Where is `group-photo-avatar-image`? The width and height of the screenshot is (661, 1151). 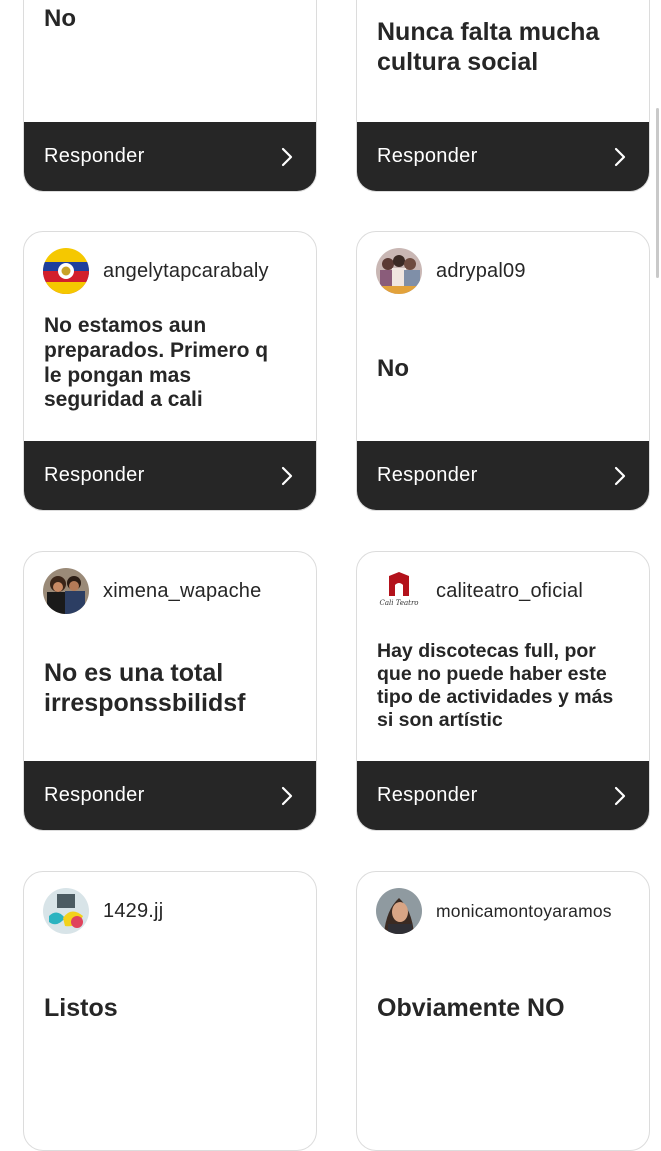
group-photo-avatar-image is located at coordinates (399, 271).